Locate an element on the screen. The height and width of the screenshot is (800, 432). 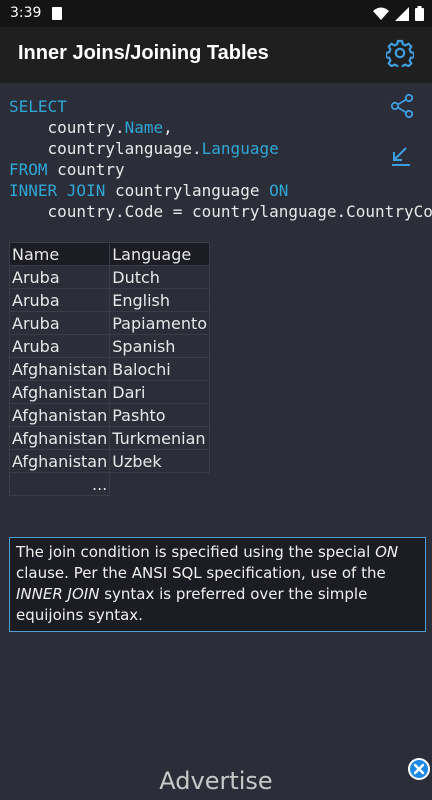
advertise-banner: Advertise is located at coordinates (216, 781).